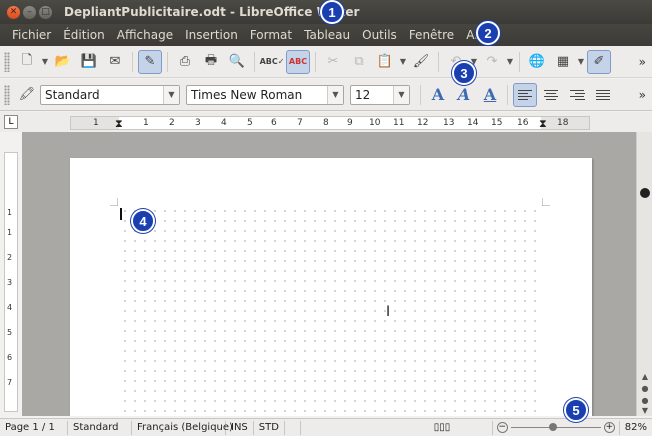 This screenshot has width=652, height=436. What do you see at coordinates (464, 95) in the screenshot?
I see `italic-icon: A` at bounding box center [464, 95].